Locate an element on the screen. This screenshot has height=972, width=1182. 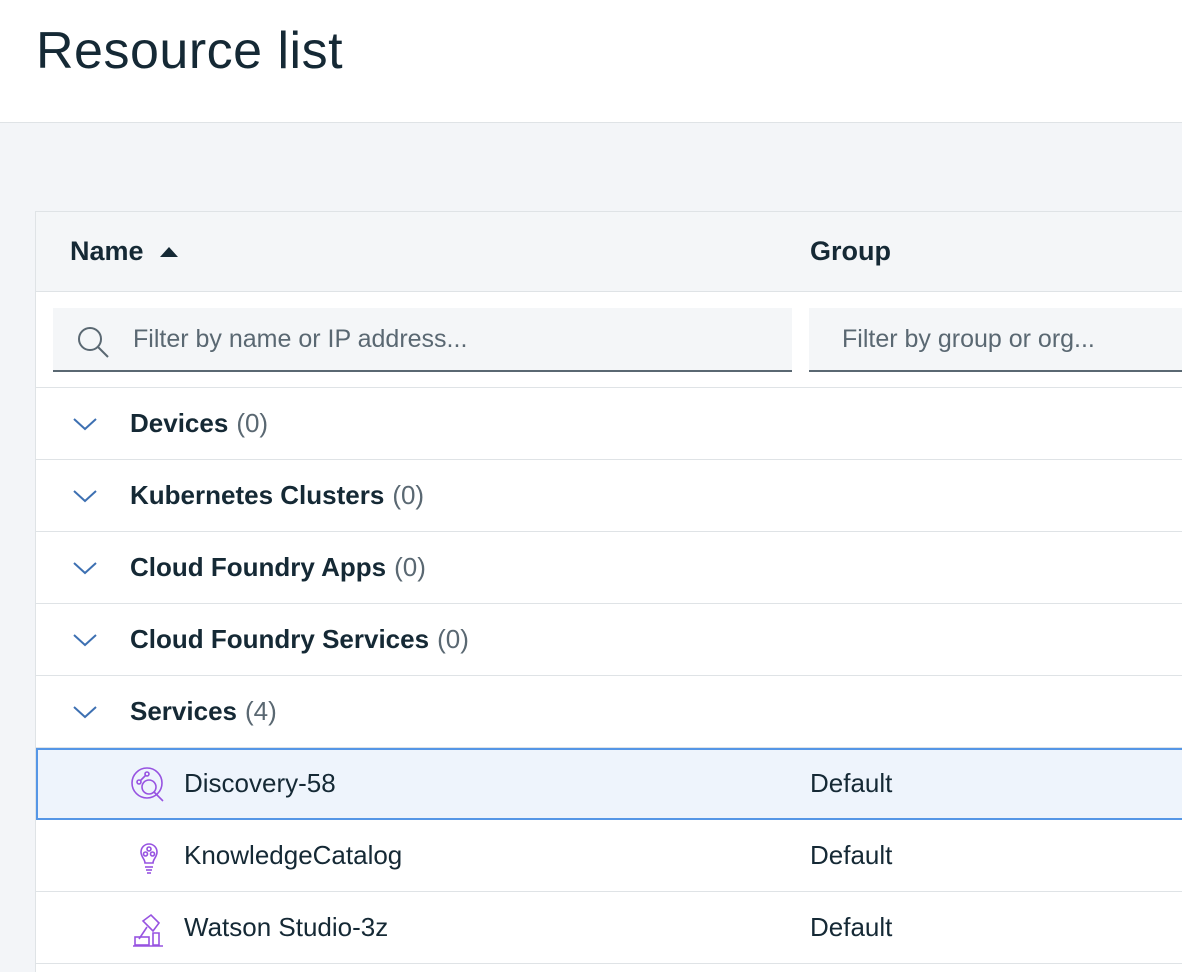
group-row-cloud-foundry-services: Cloud Foundry Services (0) is located at coordinates (609, 640).